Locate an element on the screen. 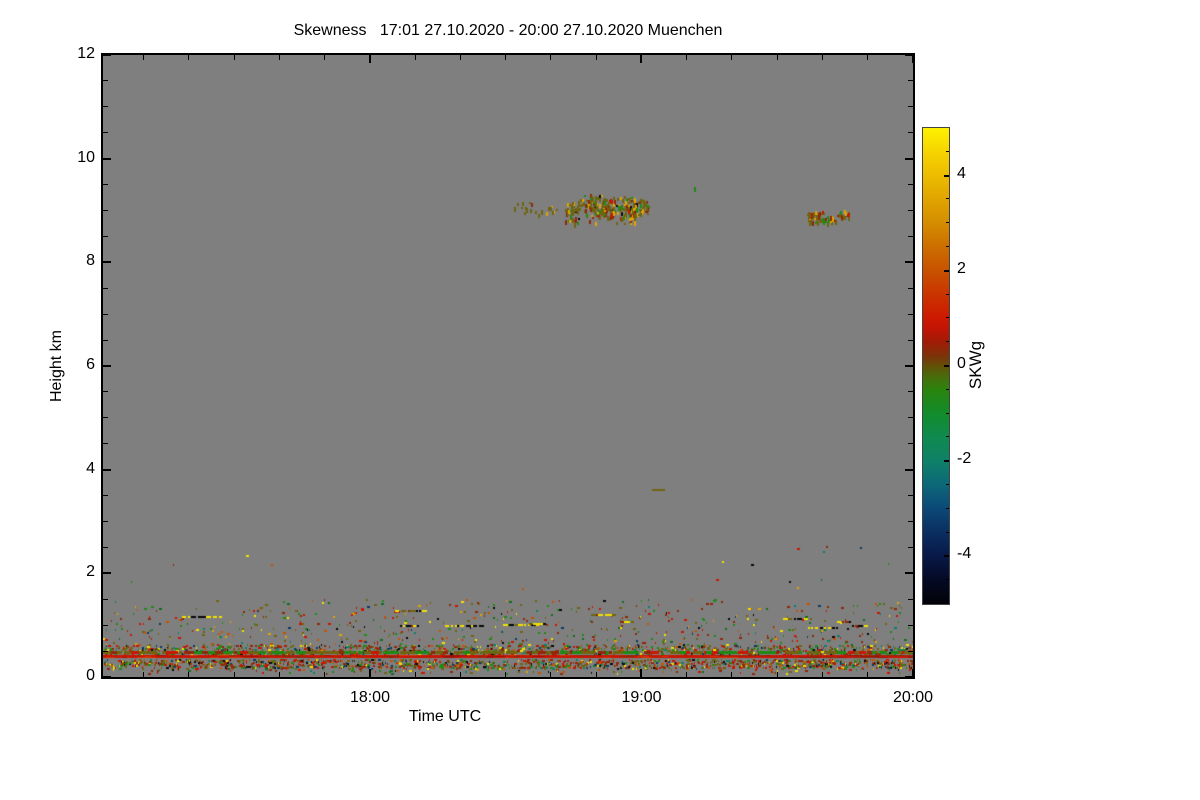  y-tick-label: 0 is located at coordinates (90, 675).